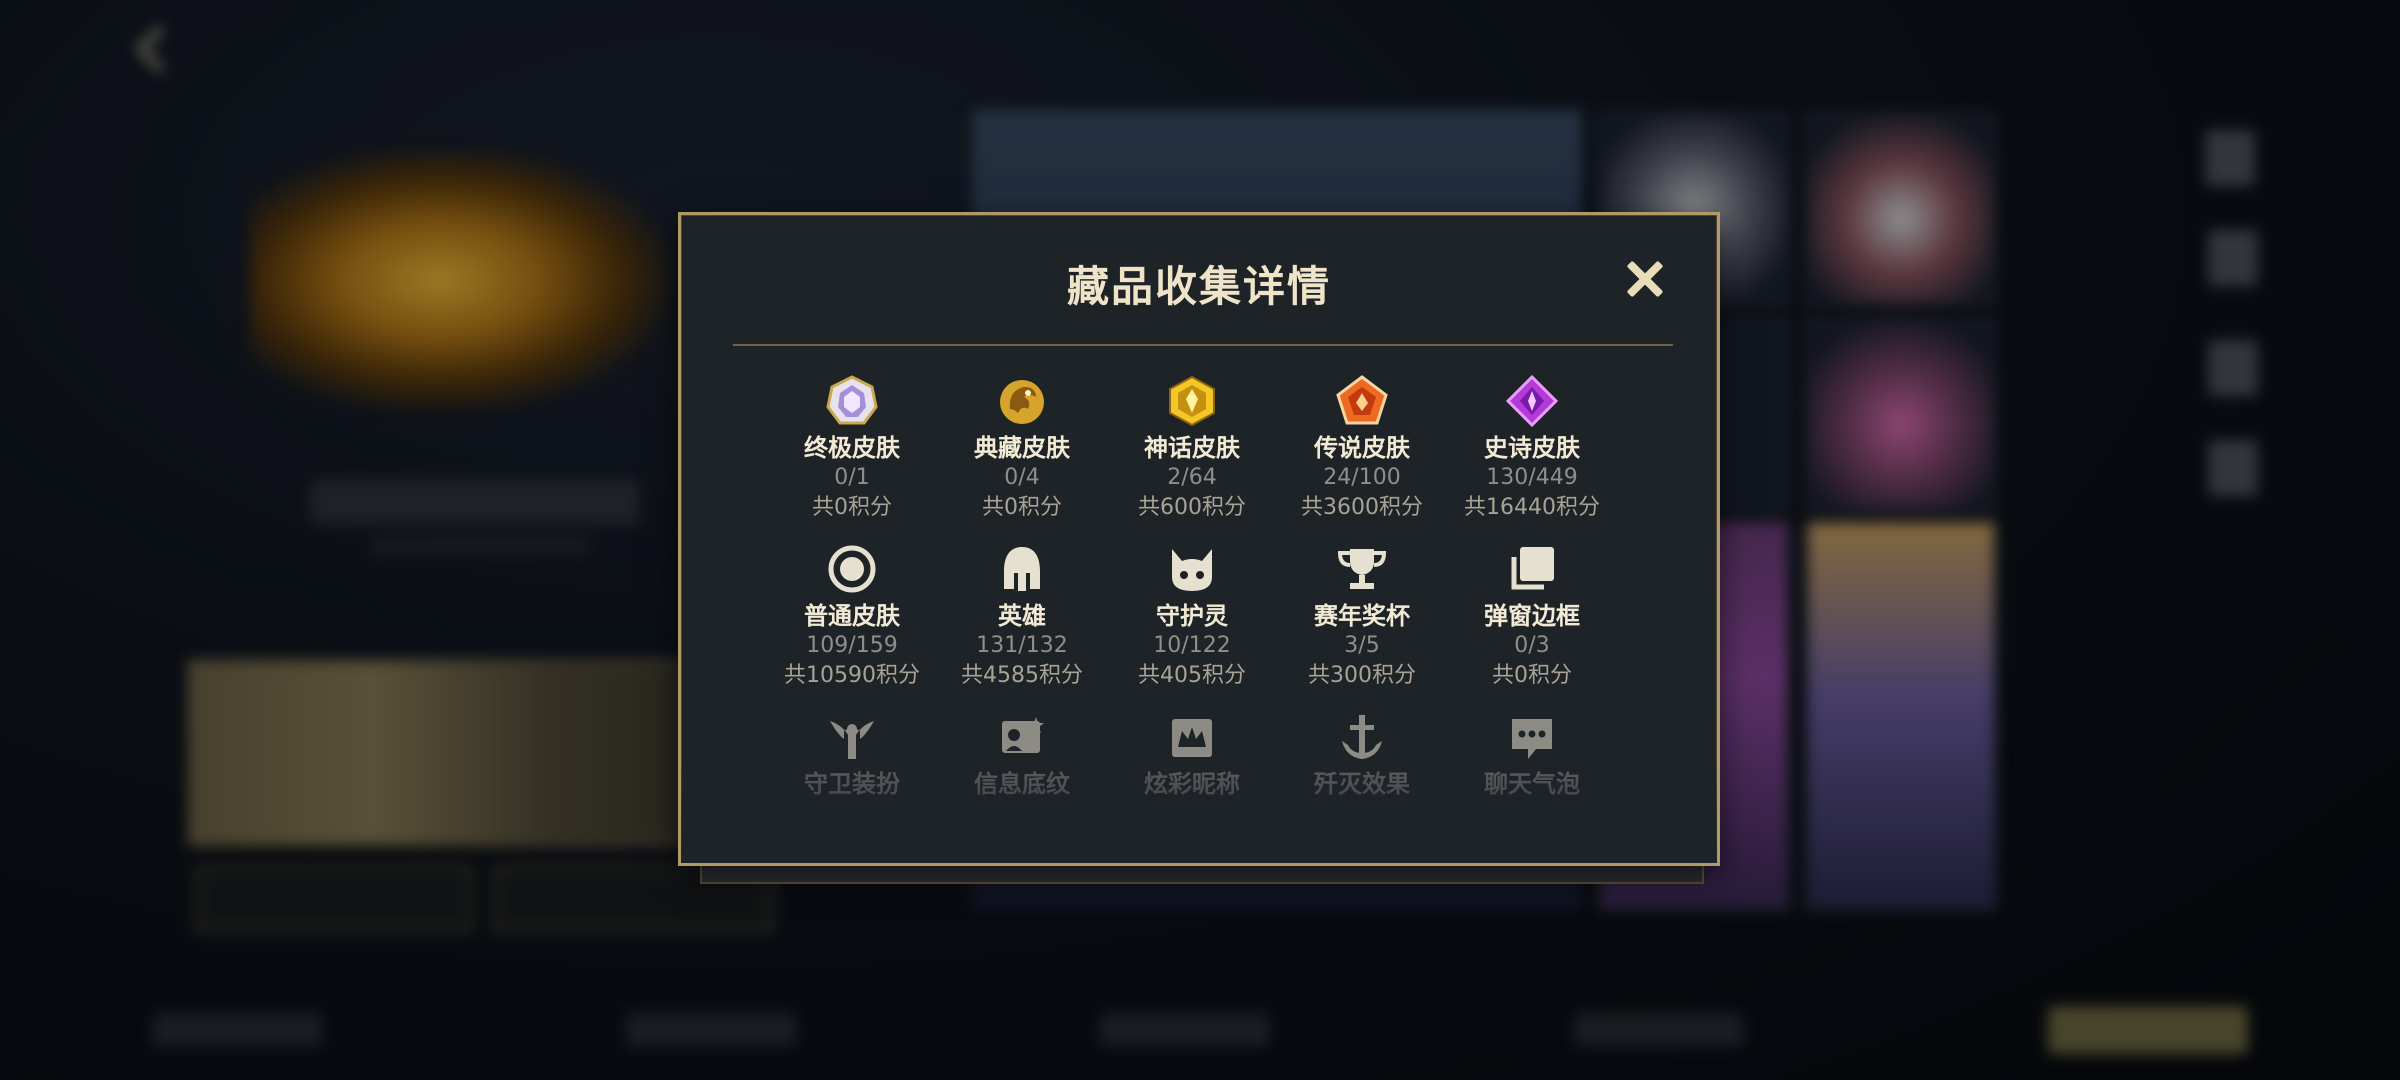 The height and width of the screenshot is (1080, 2400). I want to click on collection-item: 赛年奖杯 3/5 共300积分, so click(1362, 617).